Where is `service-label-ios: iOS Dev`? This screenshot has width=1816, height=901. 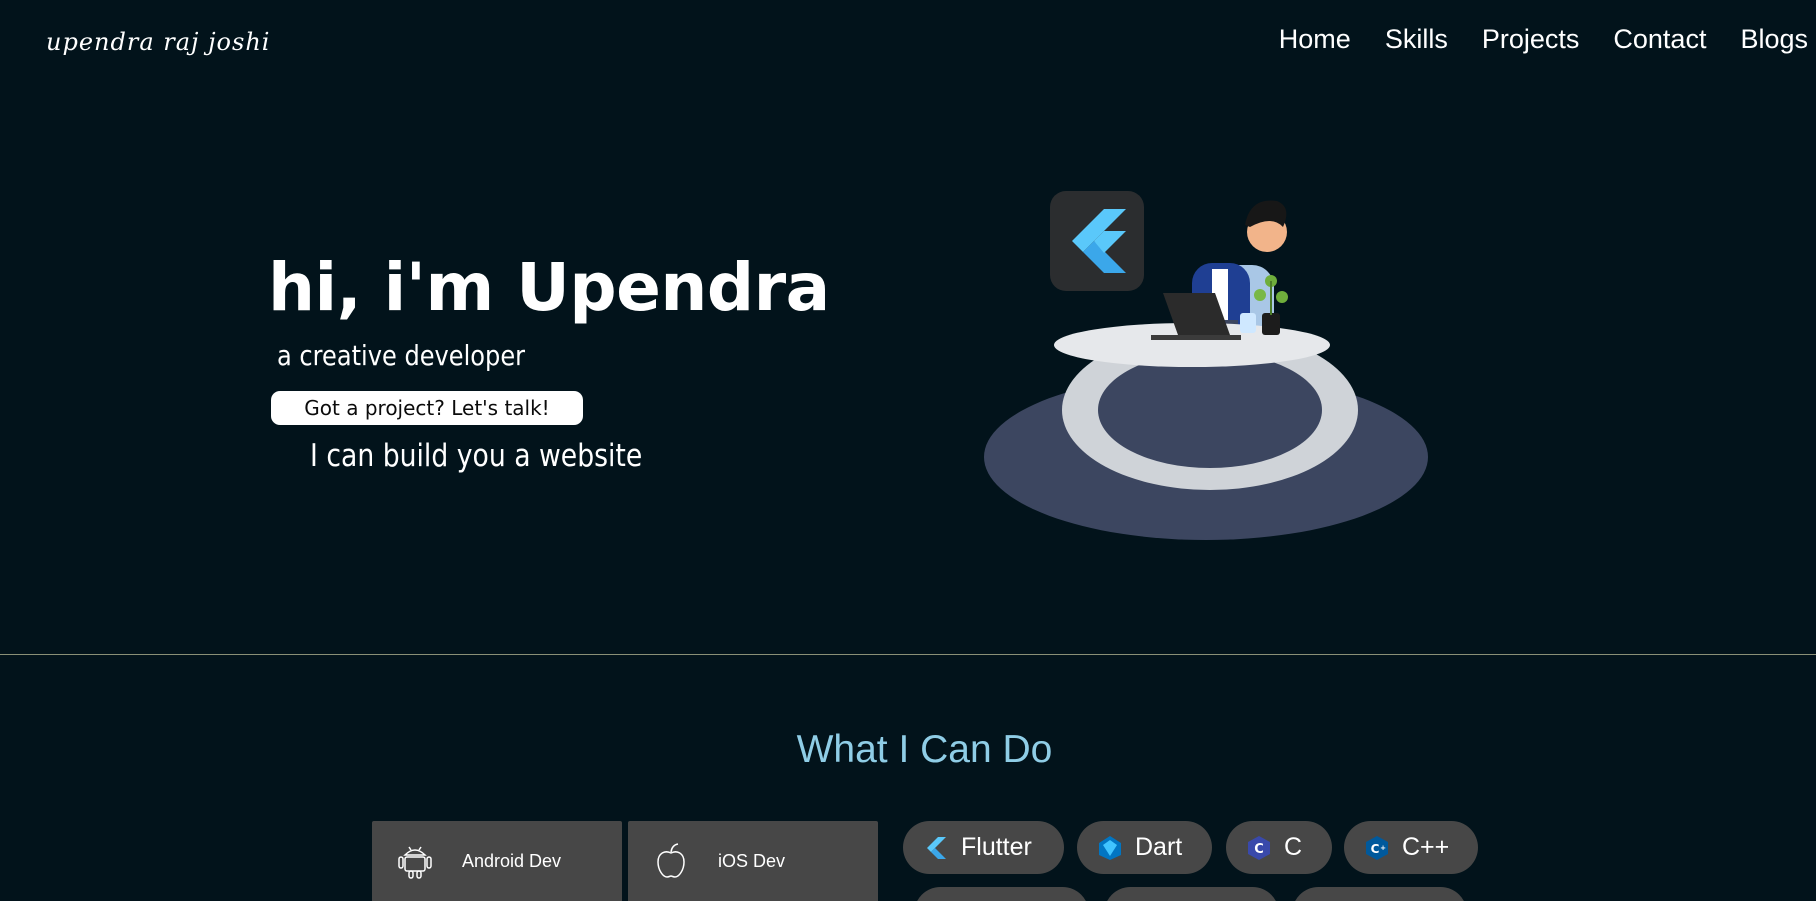
service-label-ios: iOS Dev is located at coordinates (752, 861).